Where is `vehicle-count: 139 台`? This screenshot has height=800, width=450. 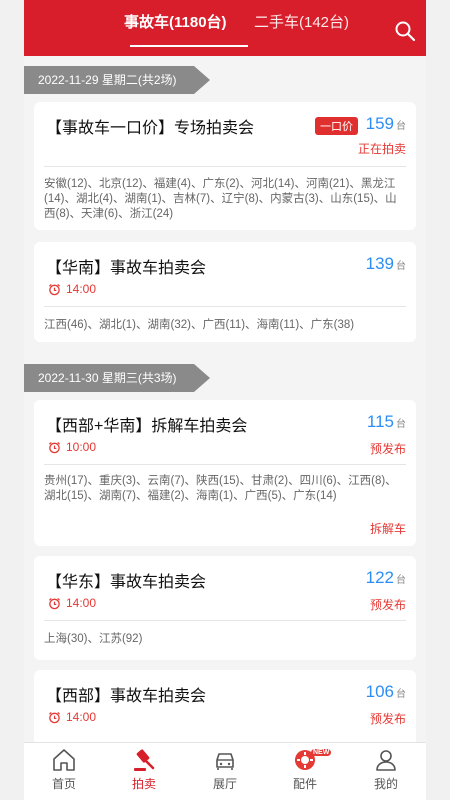 vehicle-count: 139 台 is located at coordinates (385, 263).